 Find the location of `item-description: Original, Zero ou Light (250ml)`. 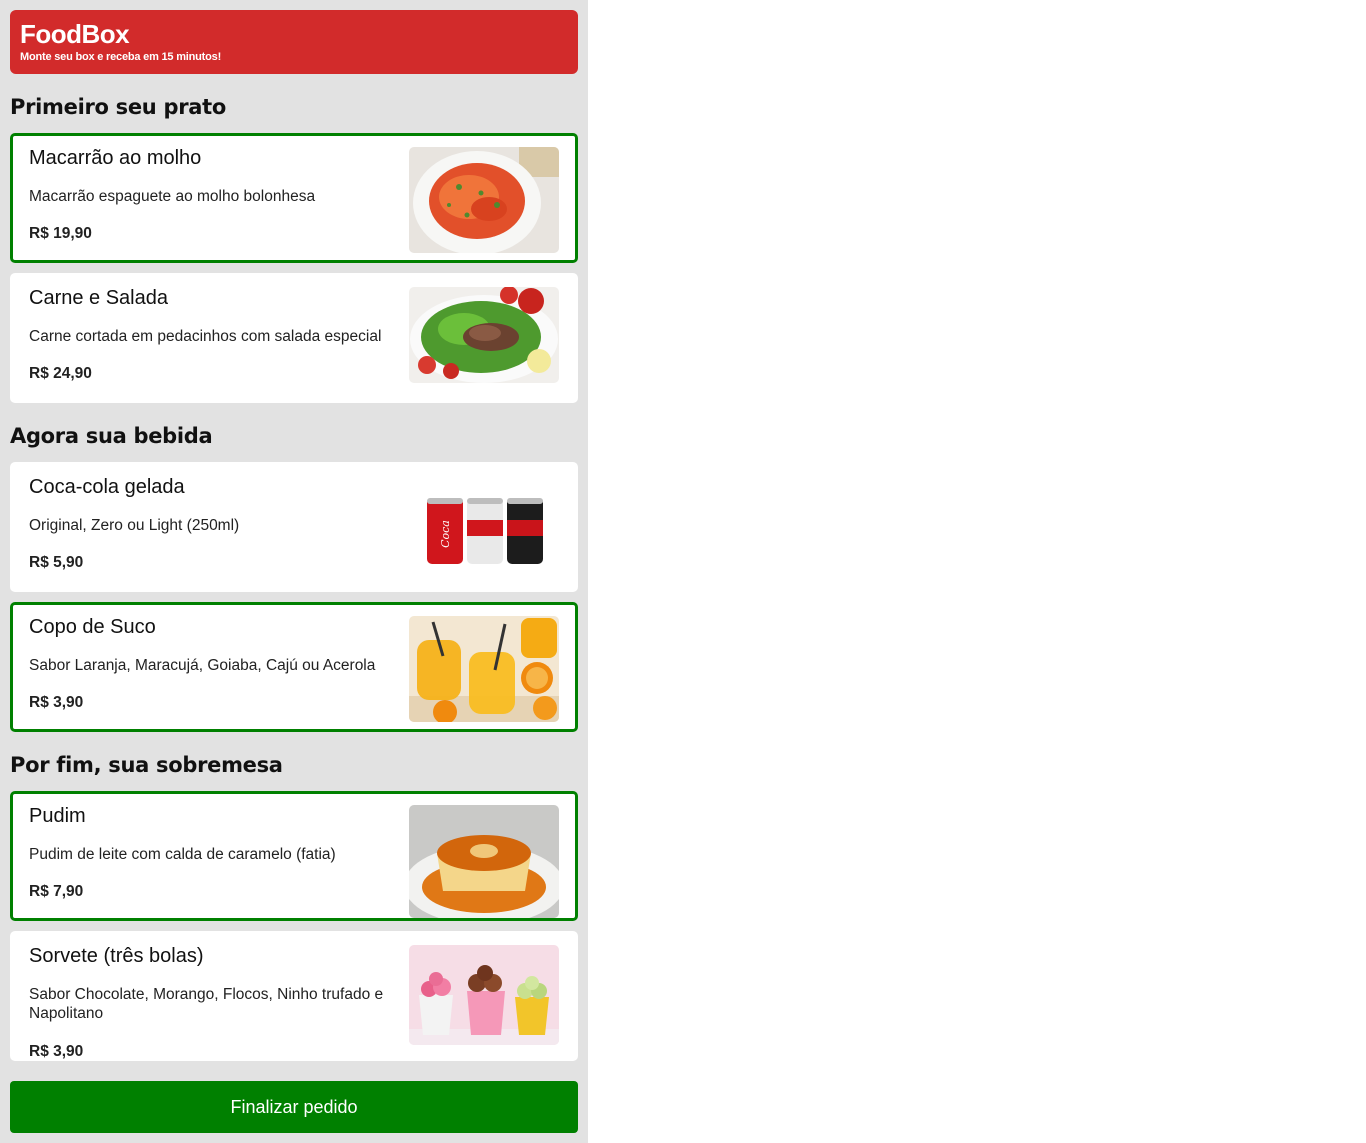

item-description: Original, Zero ou Light (250ml) is located at coordinates (134, 525).